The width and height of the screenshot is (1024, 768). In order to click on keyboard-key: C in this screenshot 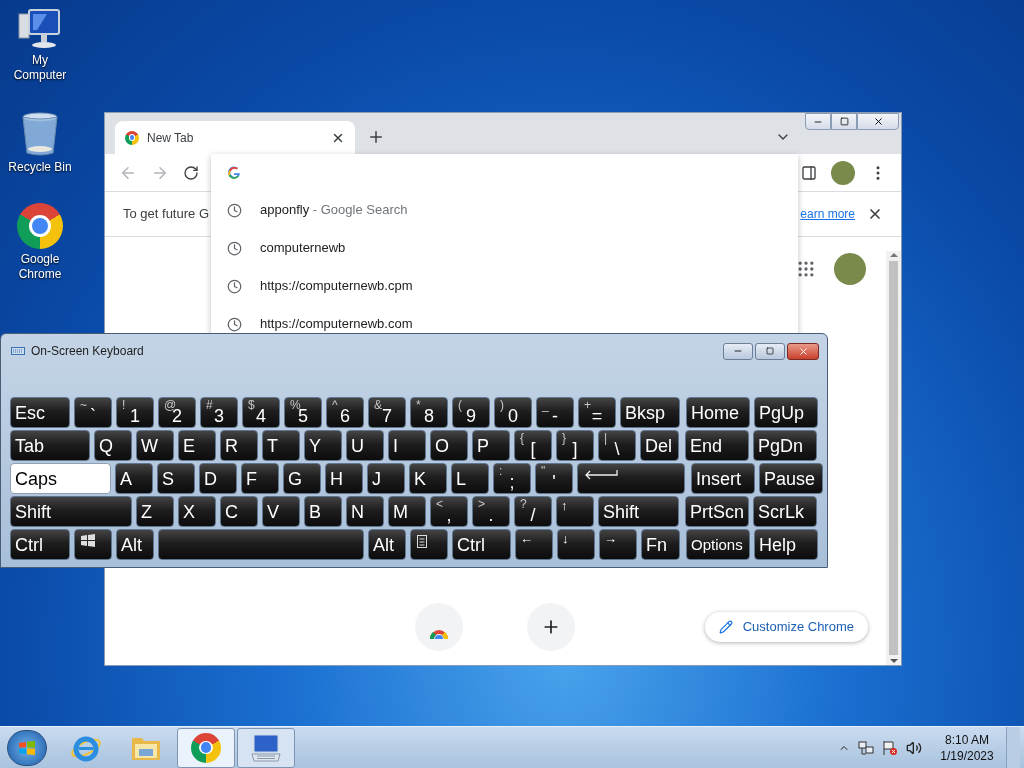, I will do `click(239, 511)`.